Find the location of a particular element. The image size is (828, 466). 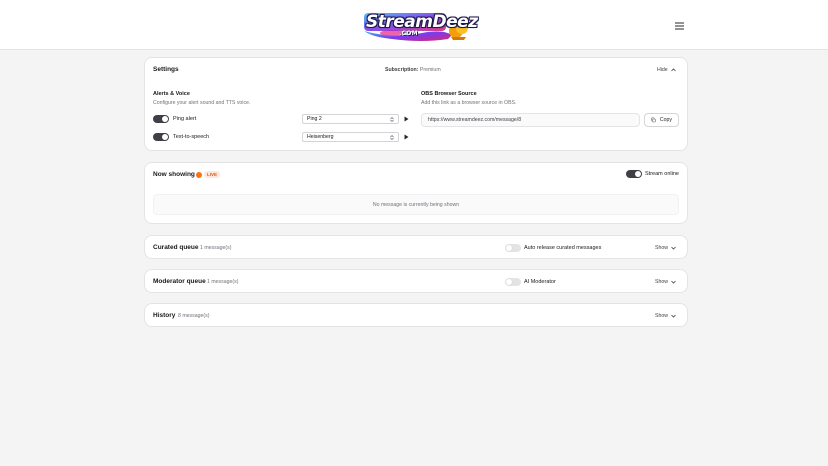

now-showing-title: Now showing is located at coordinates (174, 174).